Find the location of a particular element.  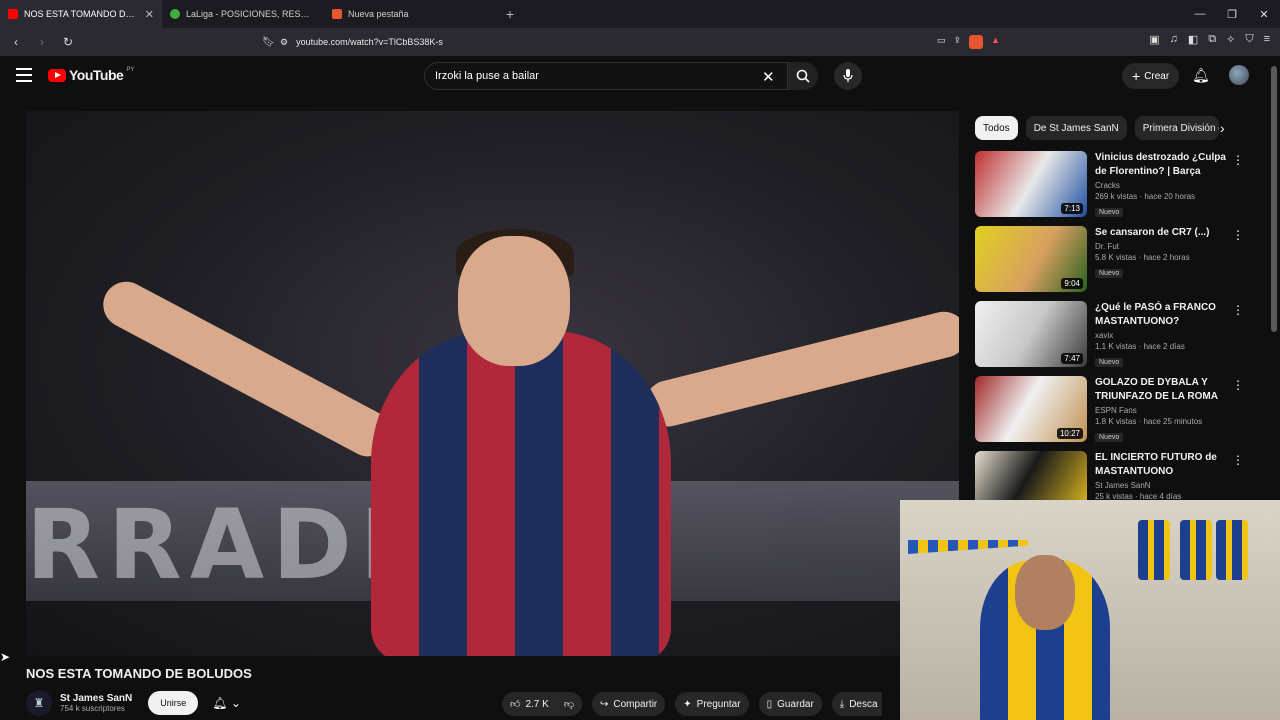

video-thumbnail: 10:27 is located at coordinates (1031, 409).